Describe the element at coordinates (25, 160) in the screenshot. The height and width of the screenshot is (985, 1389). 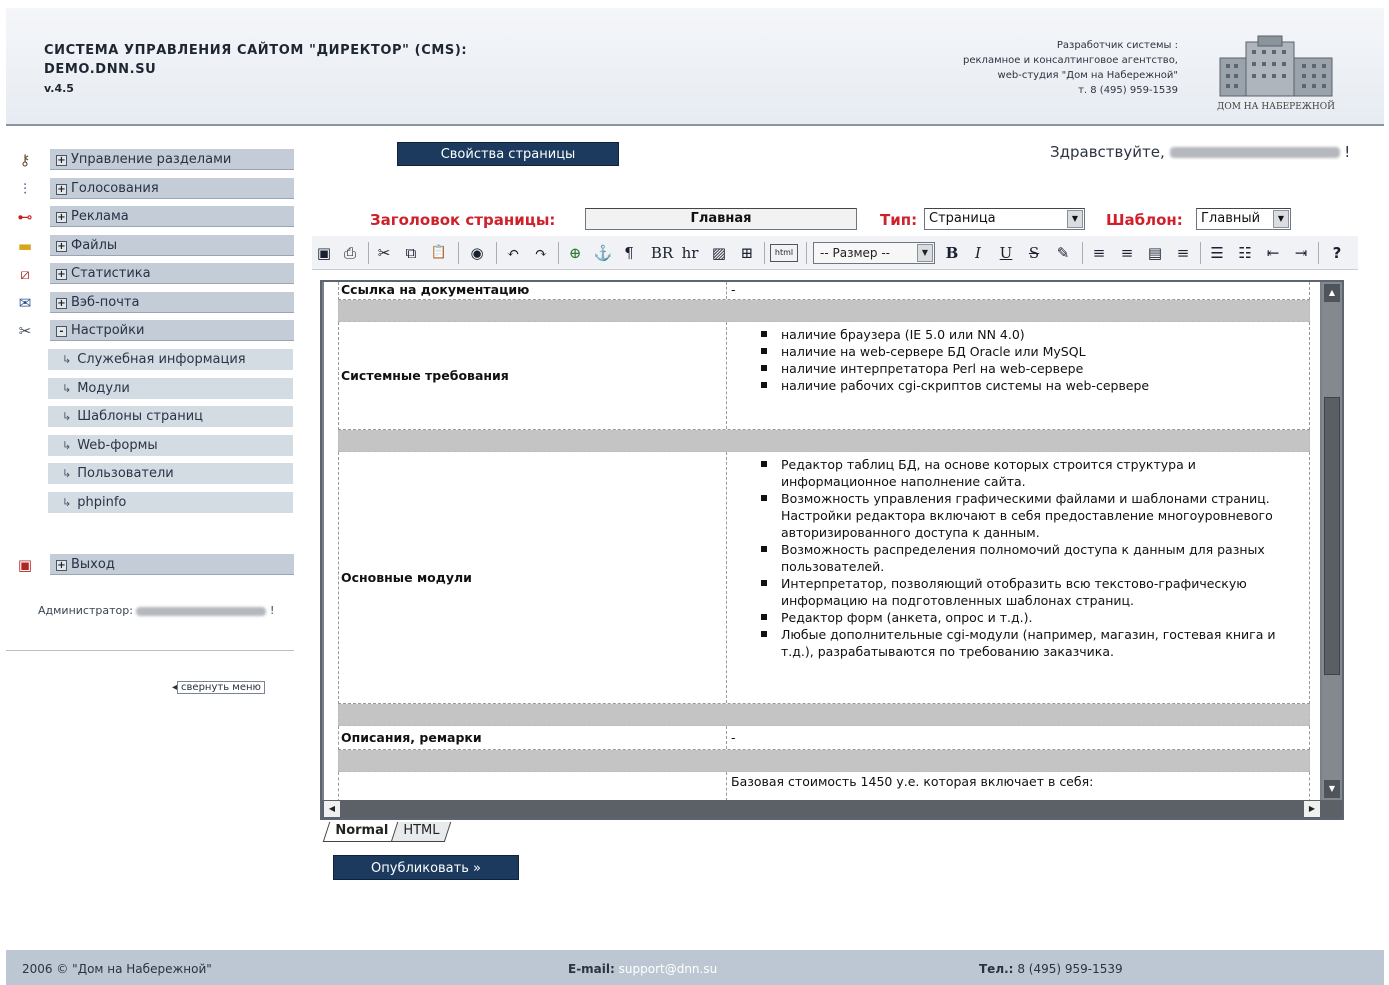
I see `keys-icon: ⚷` at that location.